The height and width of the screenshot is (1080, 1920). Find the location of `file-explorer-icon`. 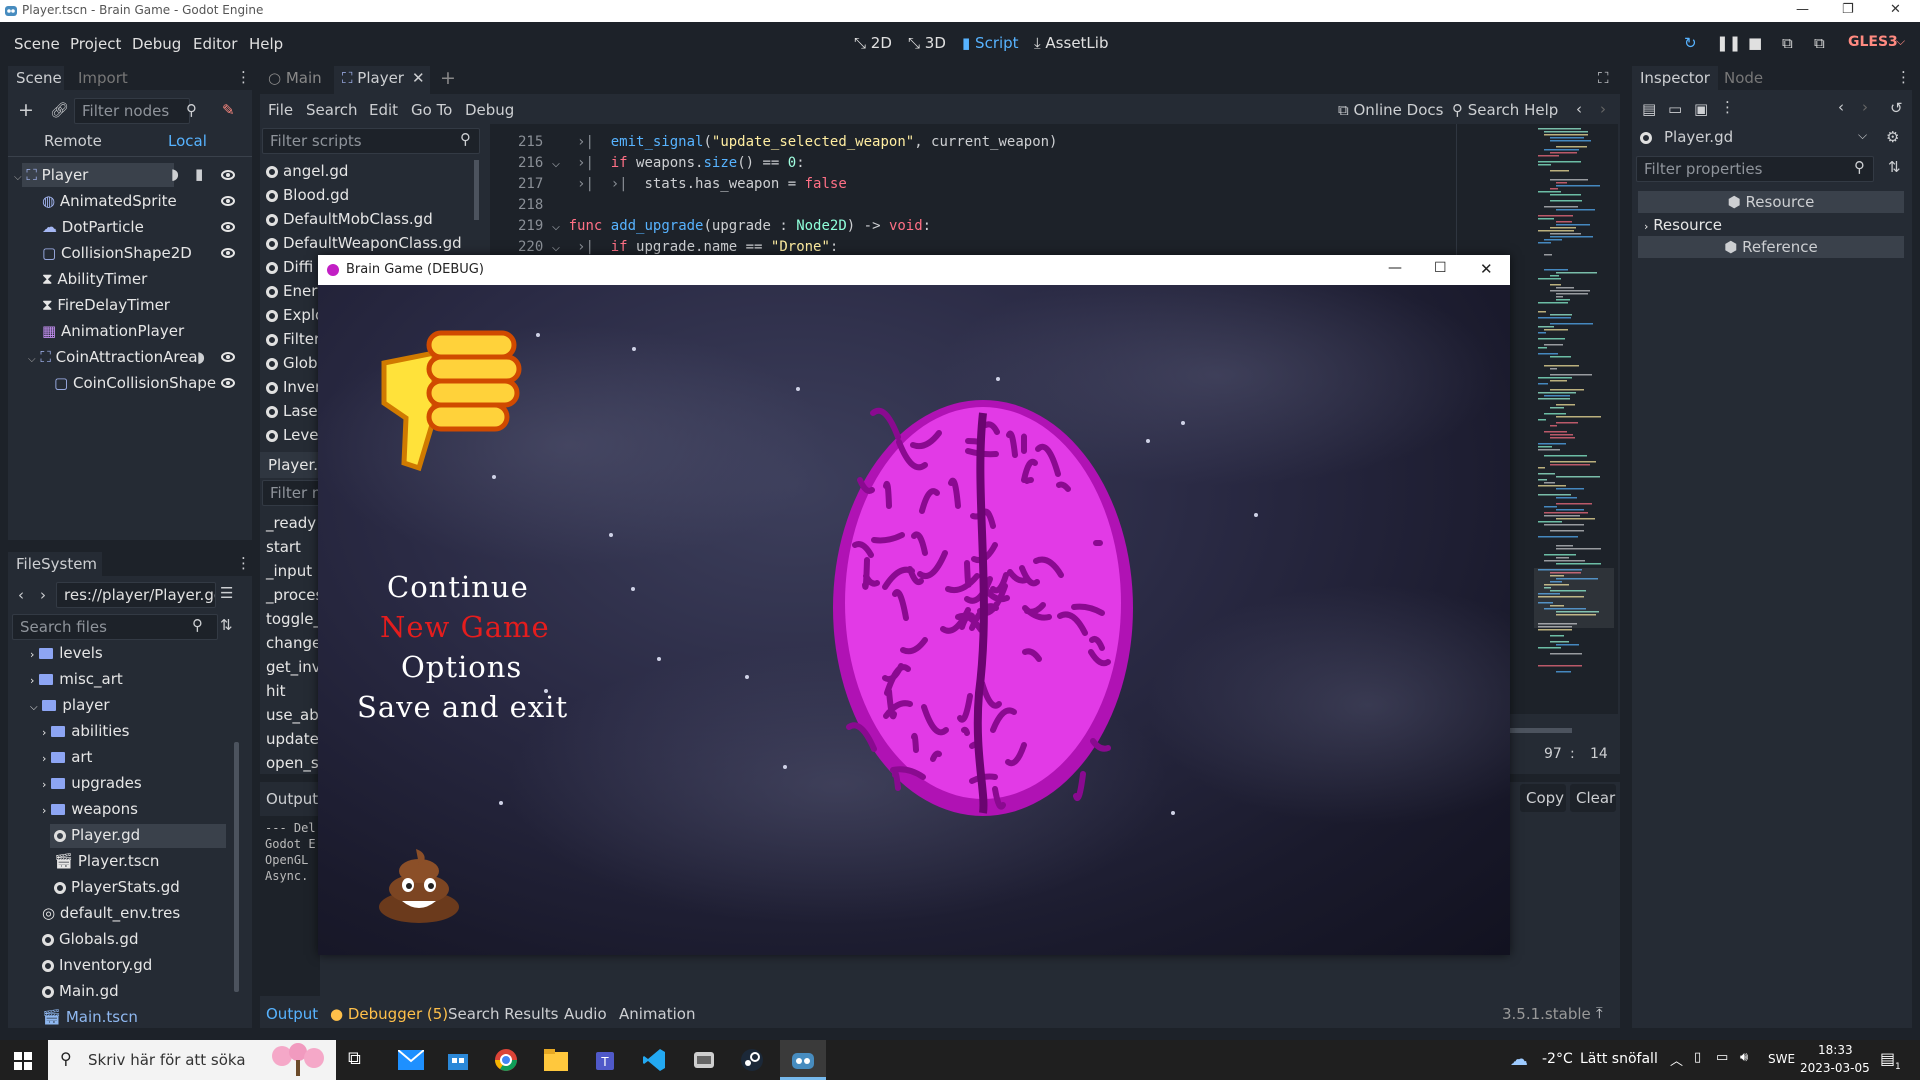

file-explorer-icon is located at coordinates (556, 1060).